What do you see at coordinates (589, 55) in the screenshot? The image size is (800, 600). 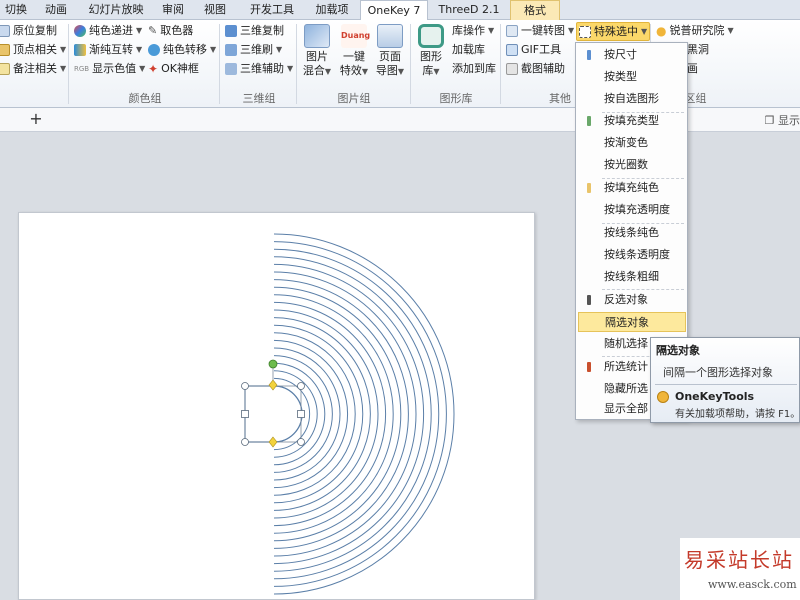 I see `size-icon` at bounding box center [589, 55].